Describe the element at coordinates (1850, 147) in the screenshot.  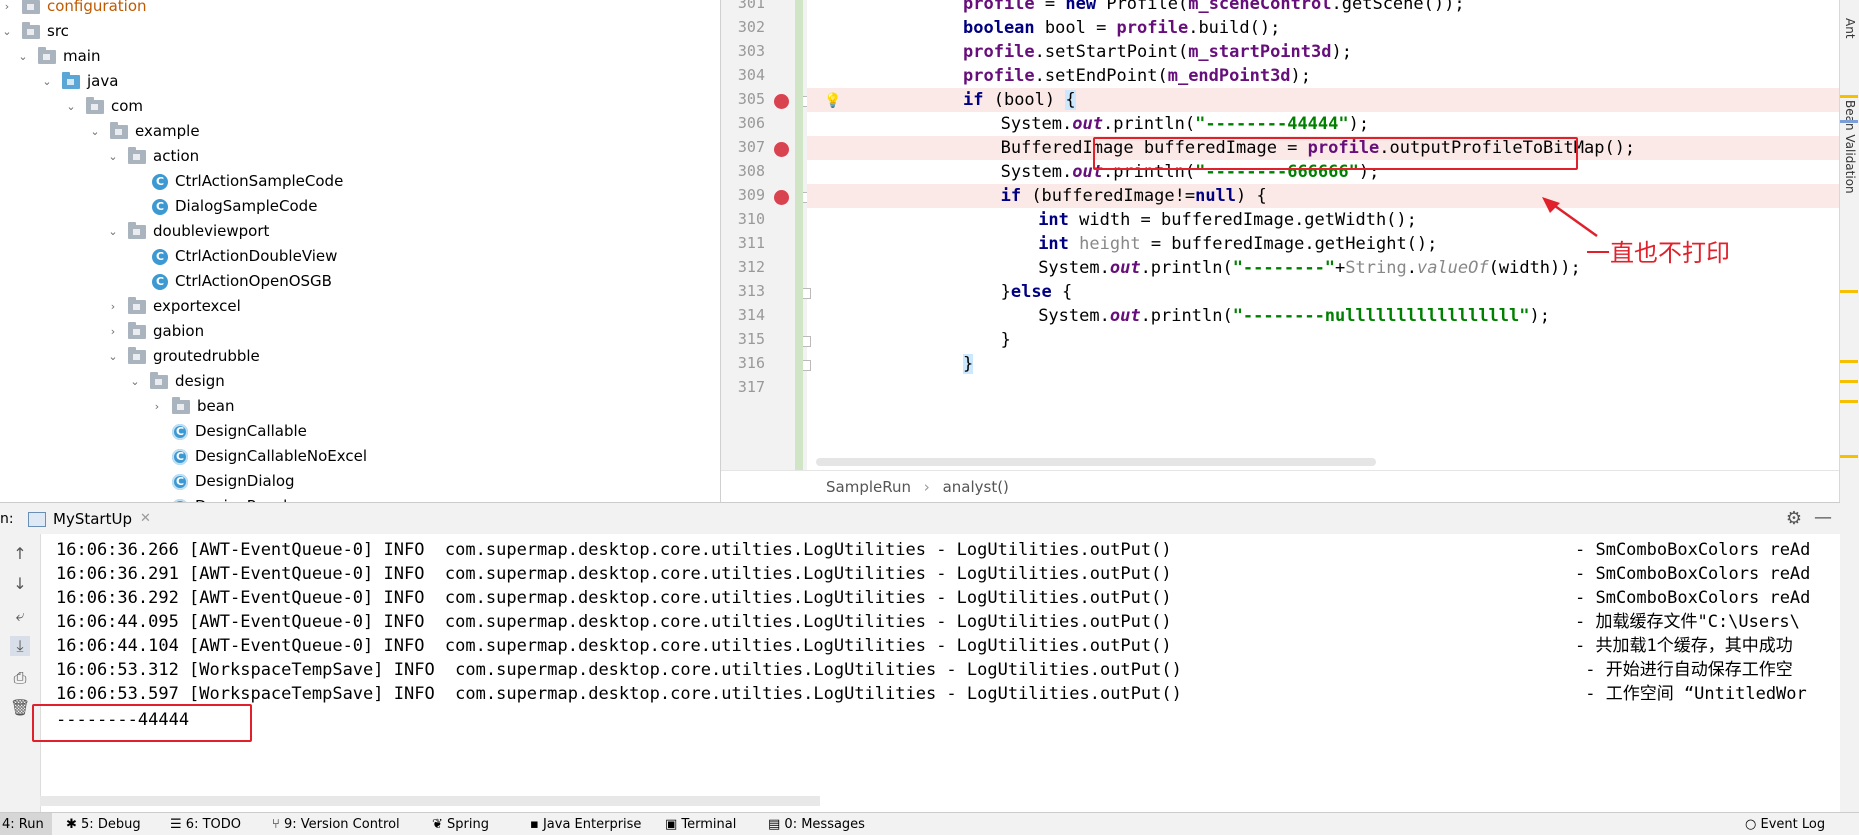
I see `bean-validation-tab: Bean Validation` at that location.